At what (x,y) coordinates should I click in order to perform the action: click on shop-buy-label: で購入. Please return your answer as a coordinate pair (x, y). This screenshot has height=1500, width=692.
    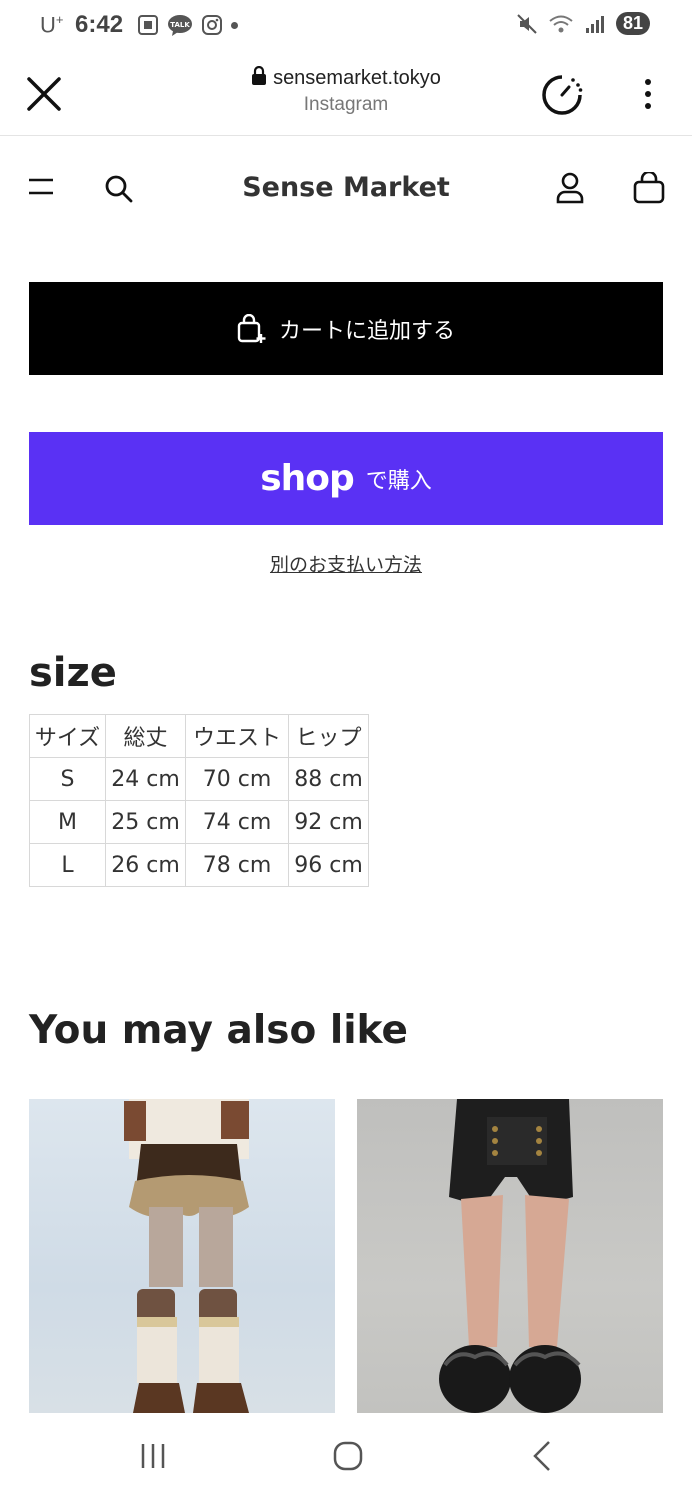
    Looking at the image, I should click on (398, 481).